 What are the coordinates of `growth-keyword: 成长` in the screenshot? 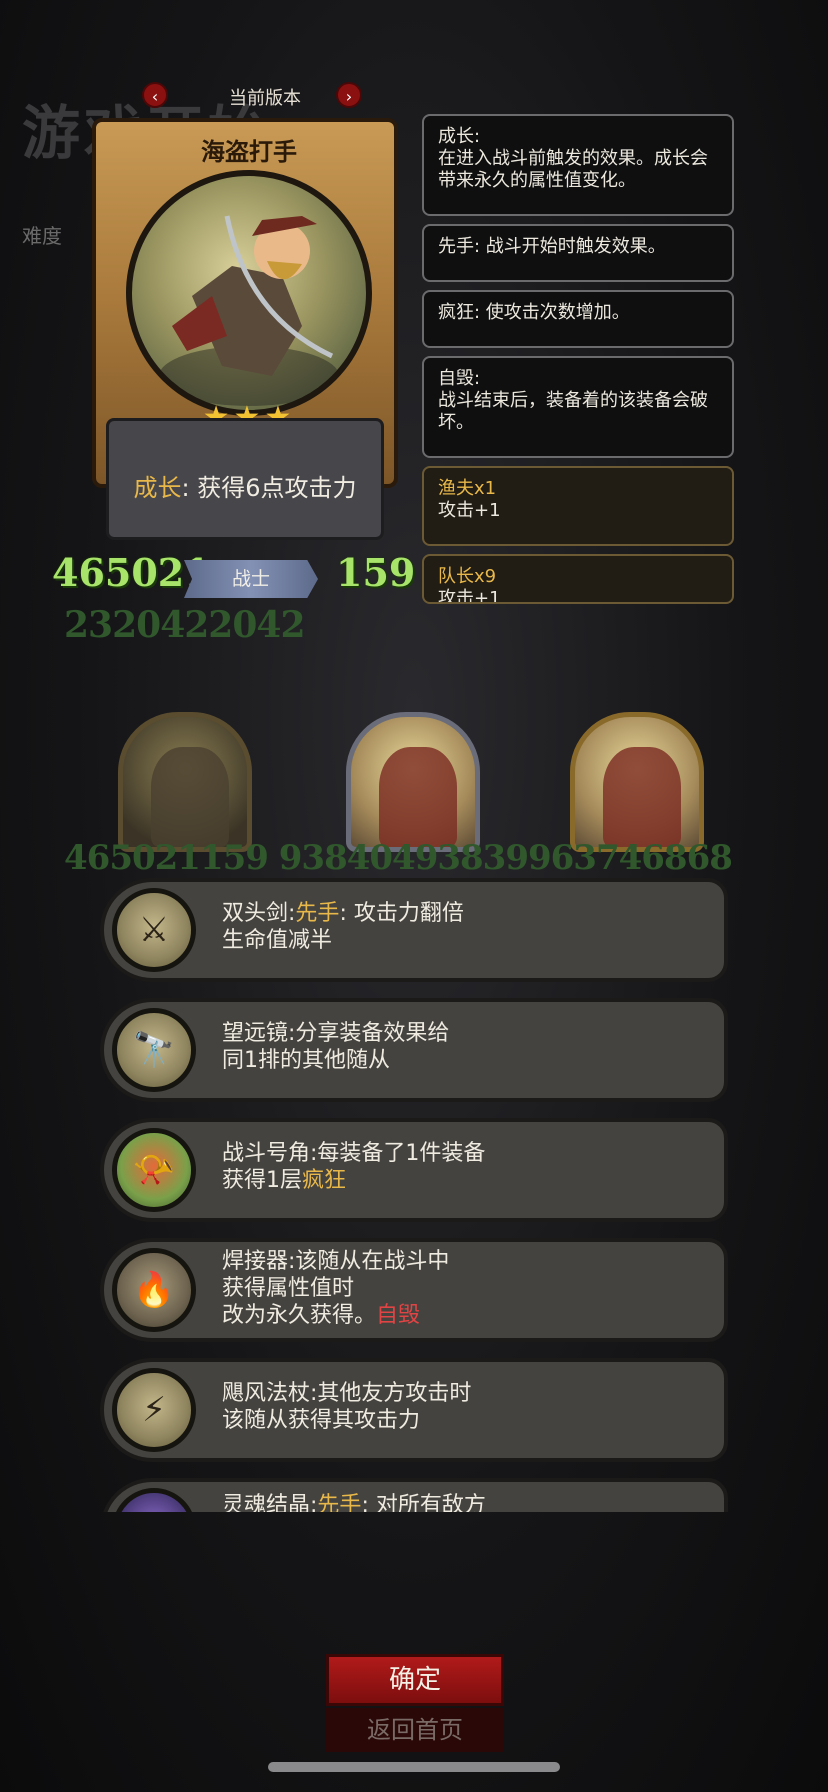 It's located at (157, 488).